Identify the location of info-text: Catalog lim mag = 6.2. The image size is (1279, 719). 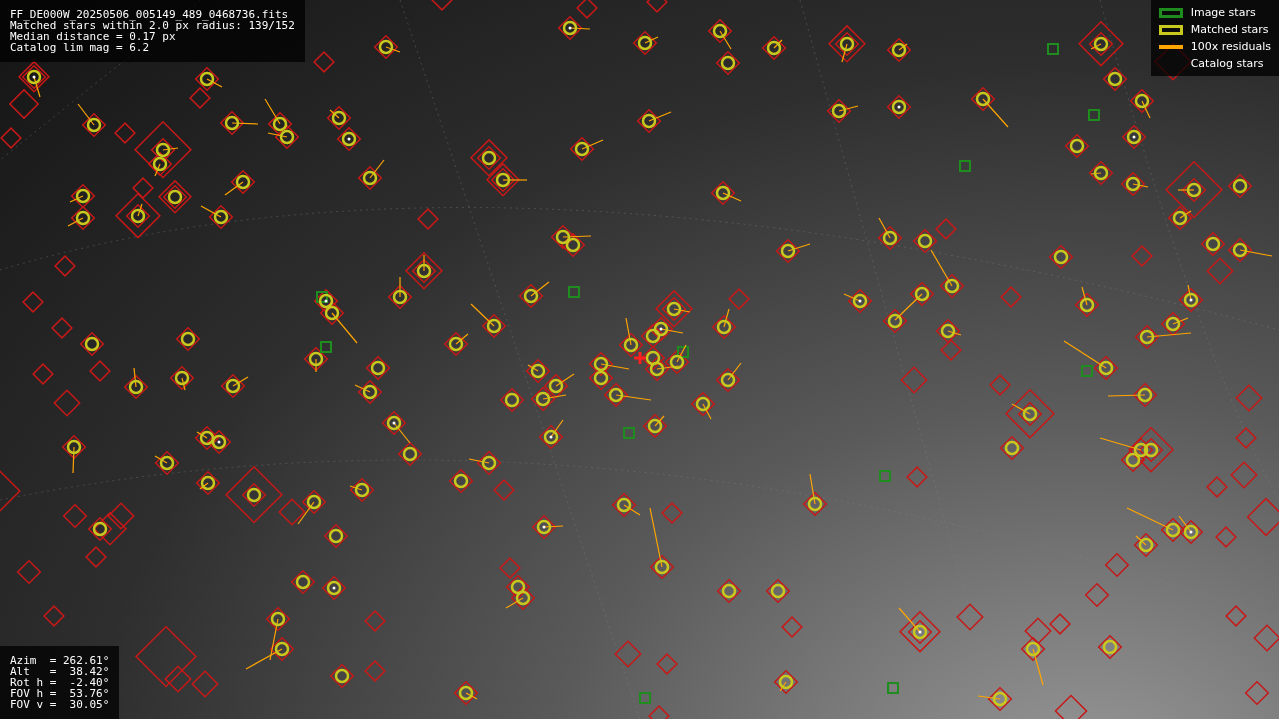
(80, 47).